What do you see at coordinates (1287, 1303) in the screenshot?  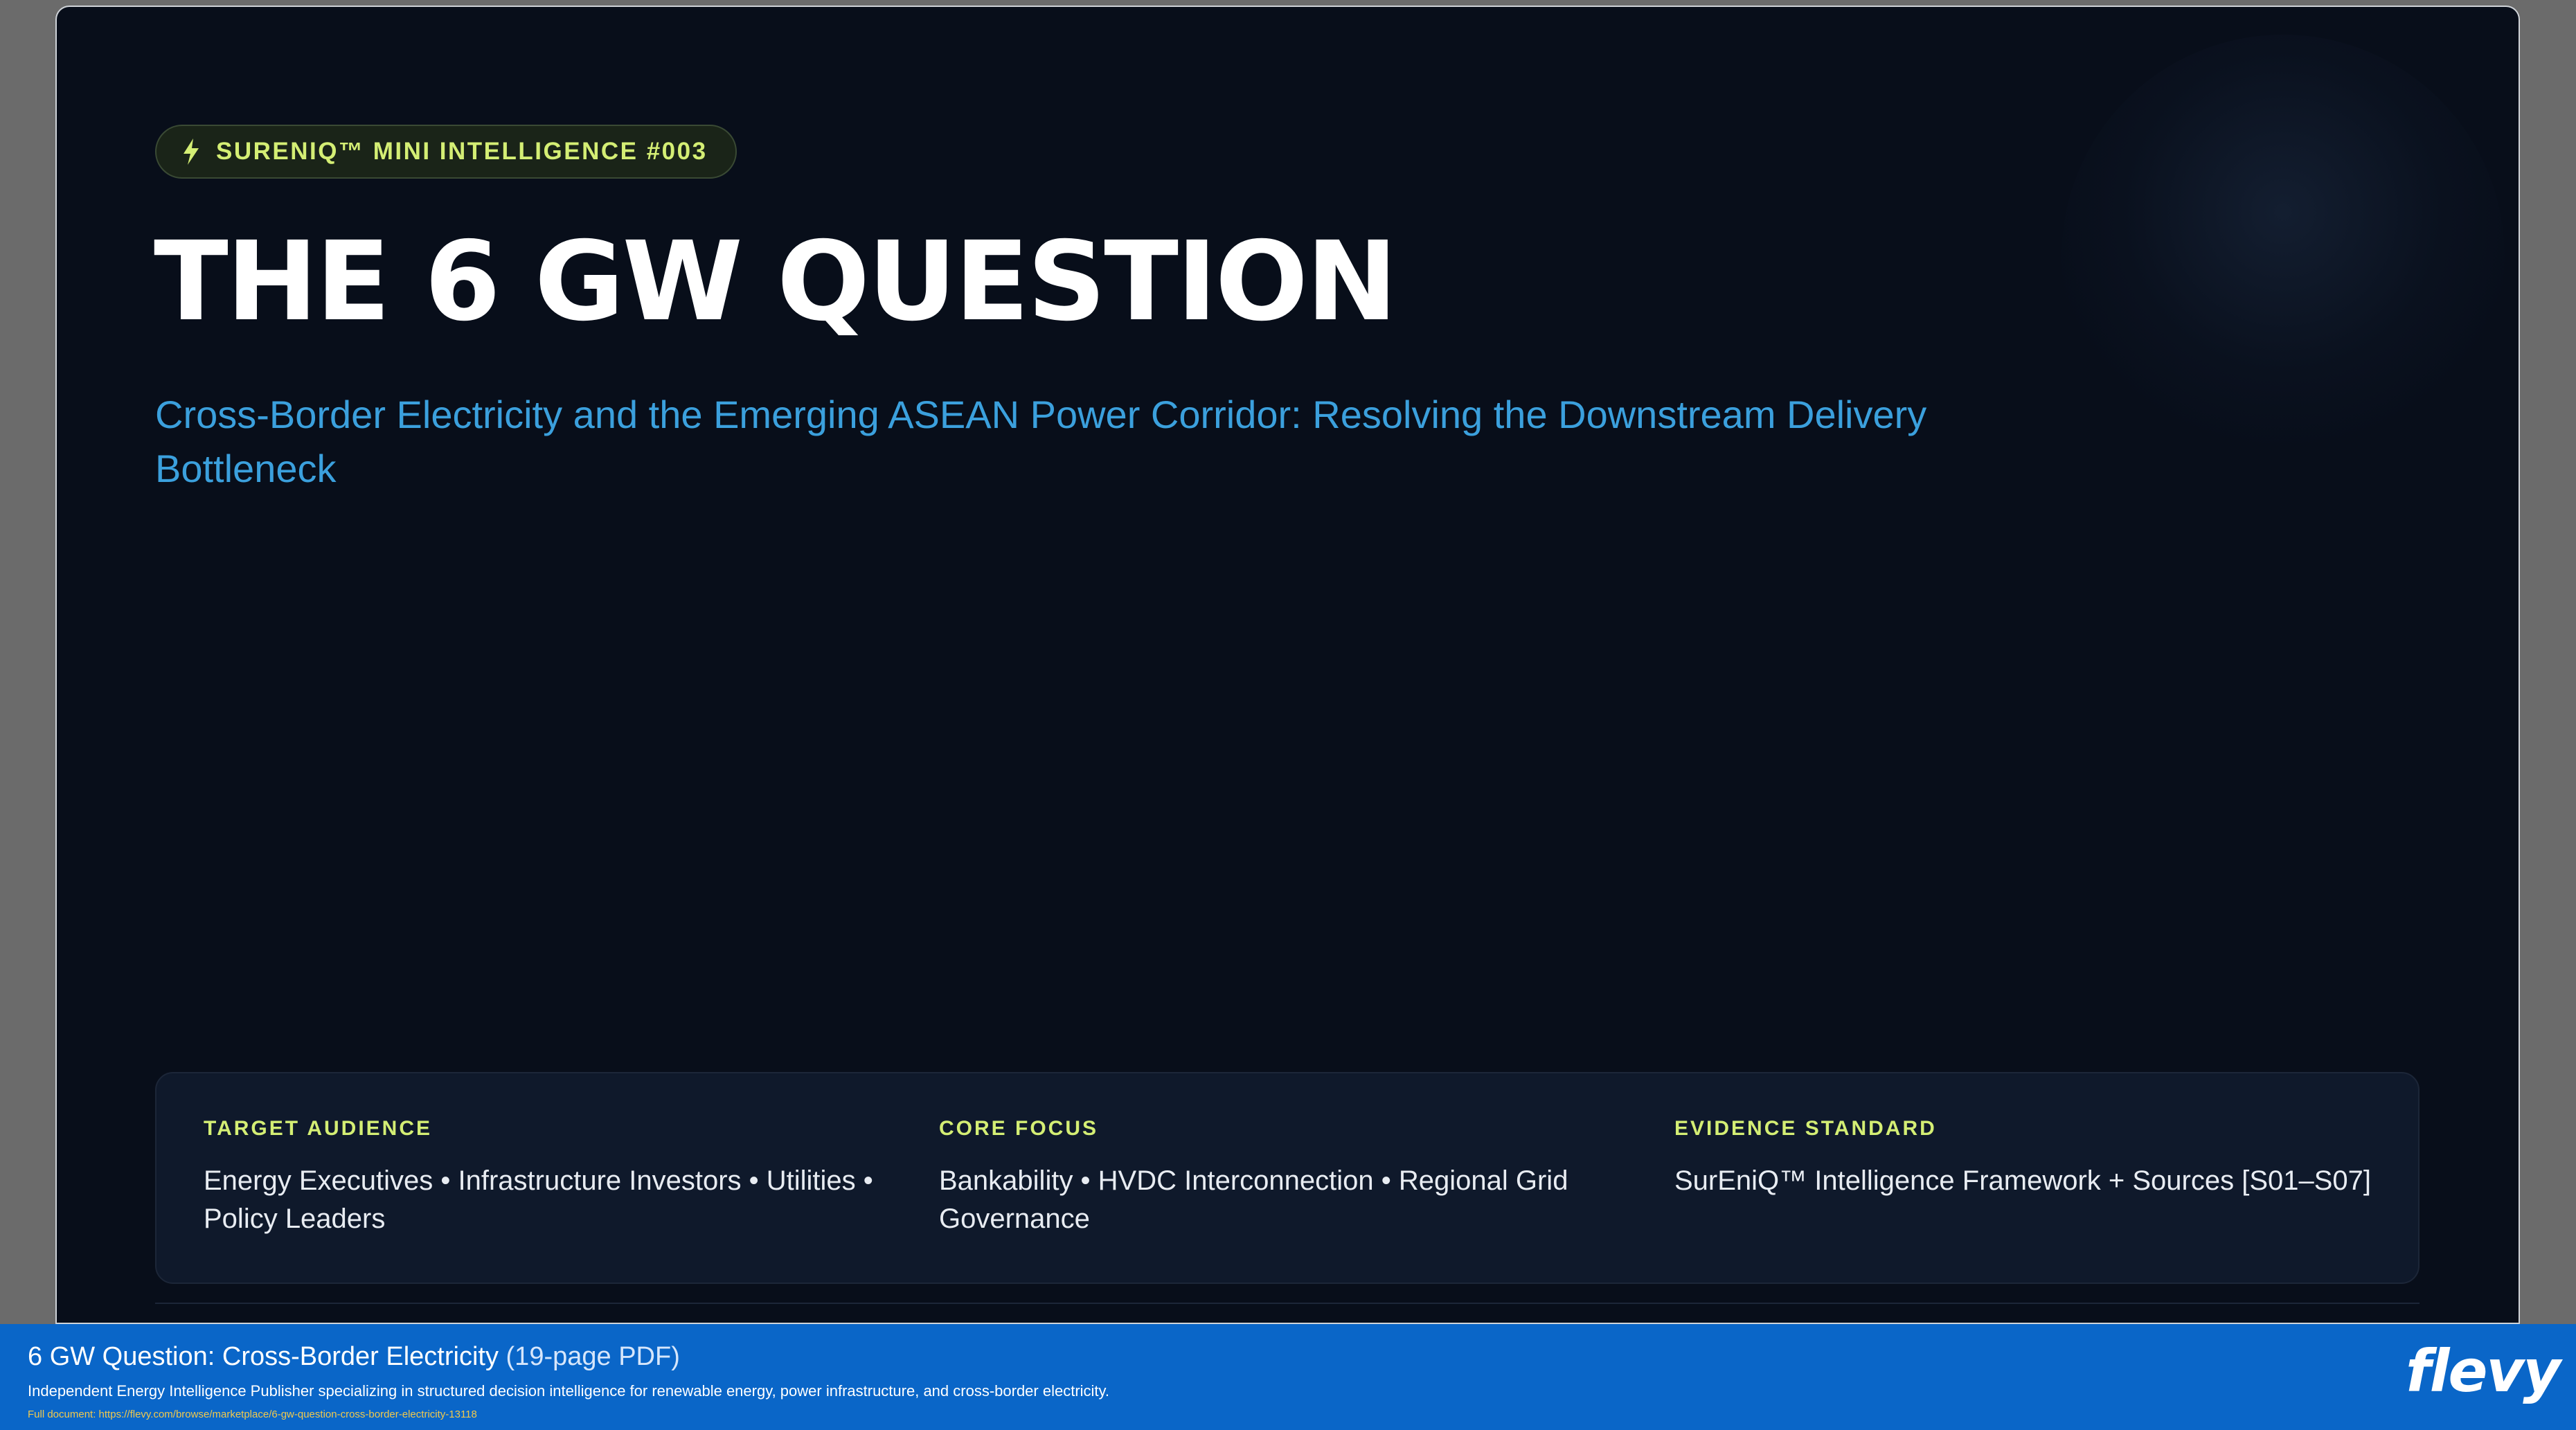 I see `divider` at bounding box center [1287, 1303].